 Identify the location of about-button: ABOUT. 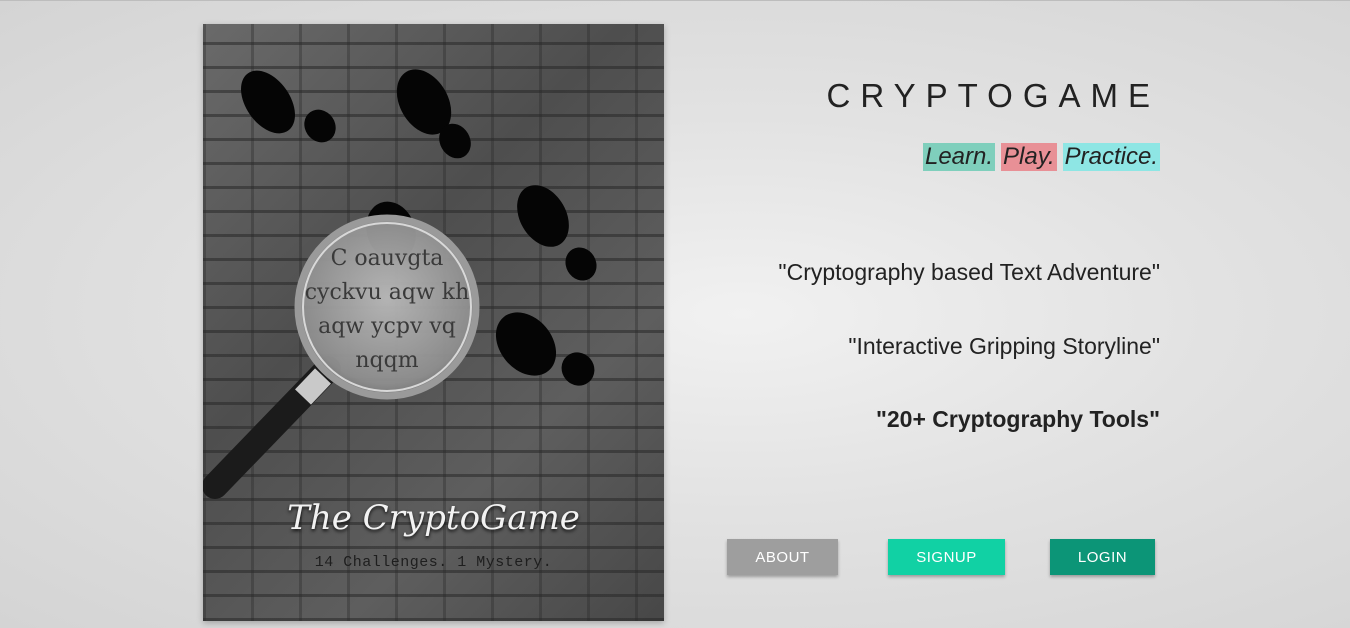
(782, 557).